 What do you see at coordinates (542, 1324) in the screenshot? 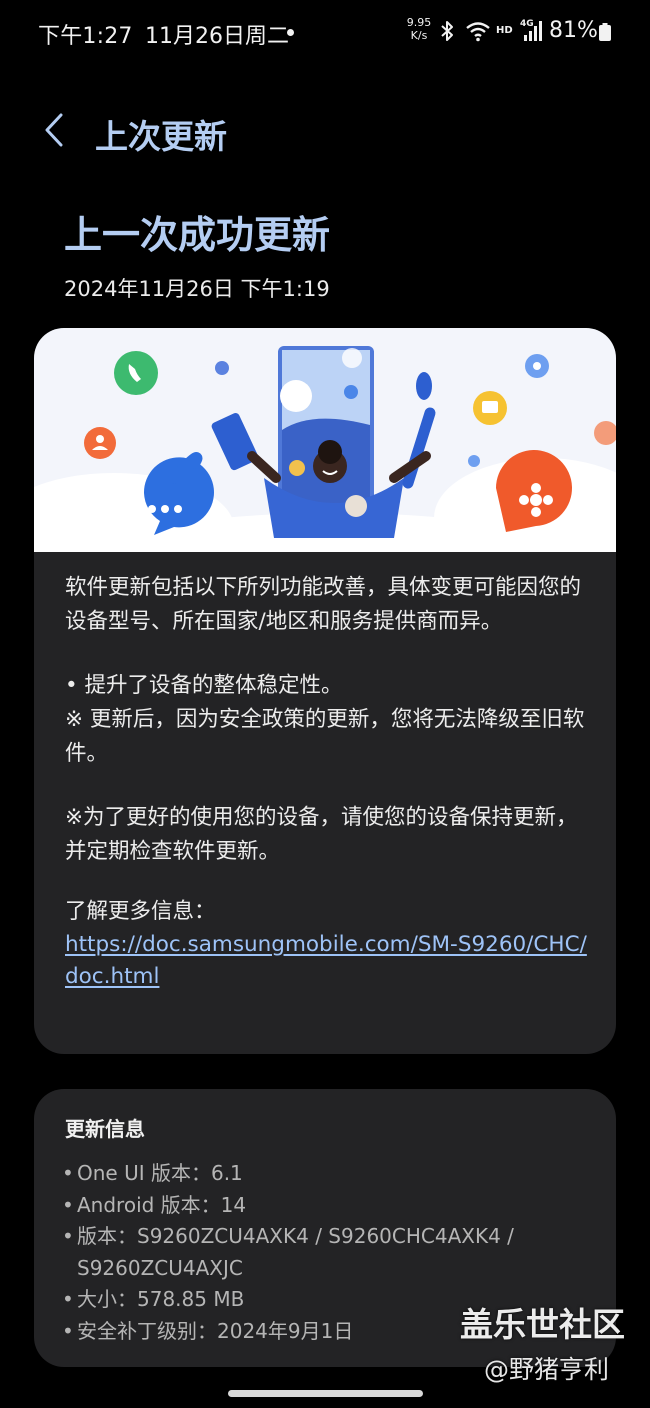
I see `watermark-forum: 盖乐世社区` at bounding box center [542, 1324].